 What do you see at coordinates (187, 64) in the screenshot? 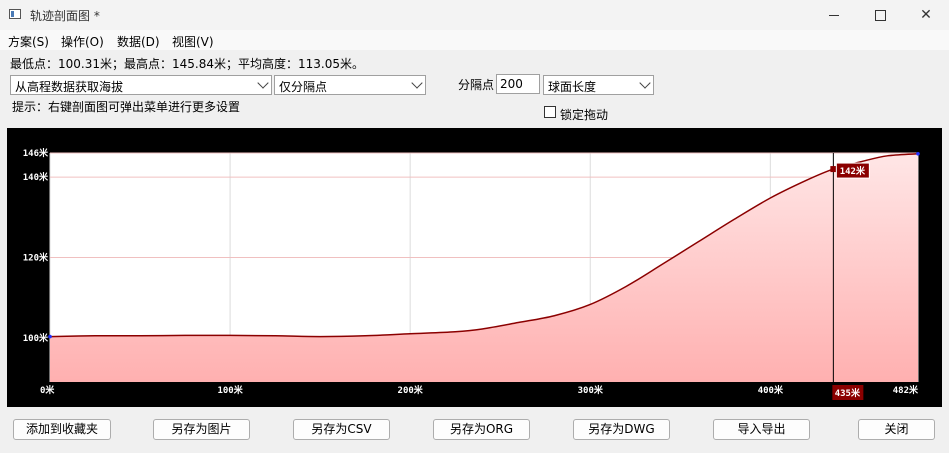
I see `elevation-stats: 最低点：100.31米；最高点：145.84米；平均高度：113.05米。` at bounding box center [187, 64].